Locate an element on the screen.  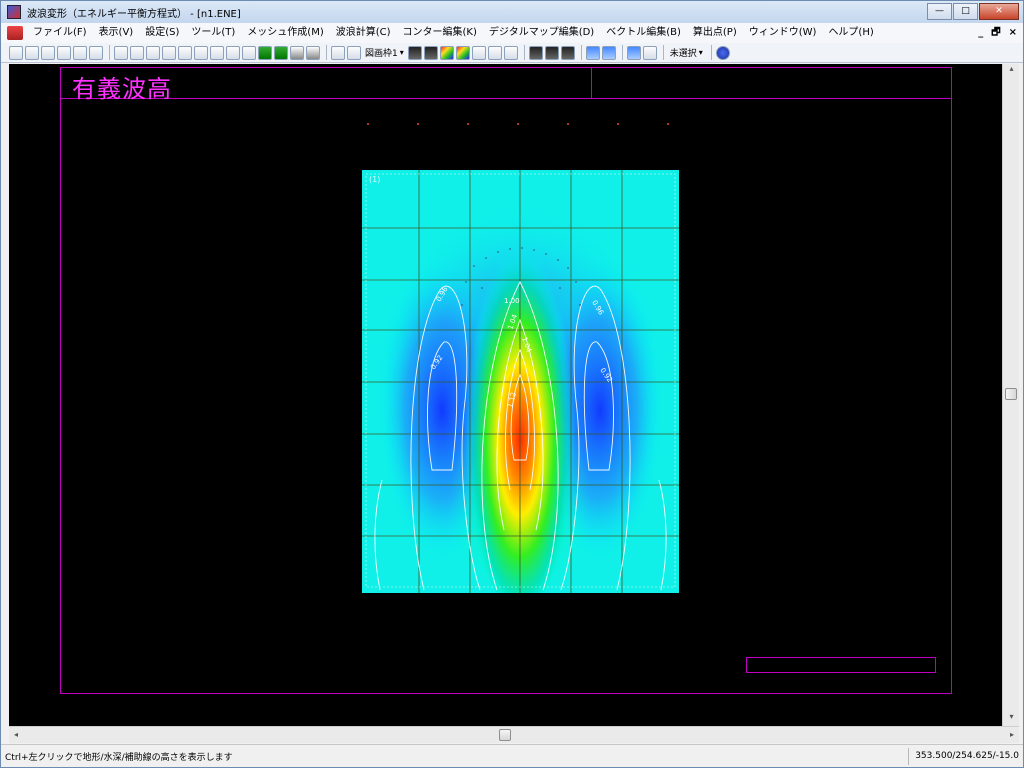
mdi-close-button: × is located at coordinates (1013, 33).